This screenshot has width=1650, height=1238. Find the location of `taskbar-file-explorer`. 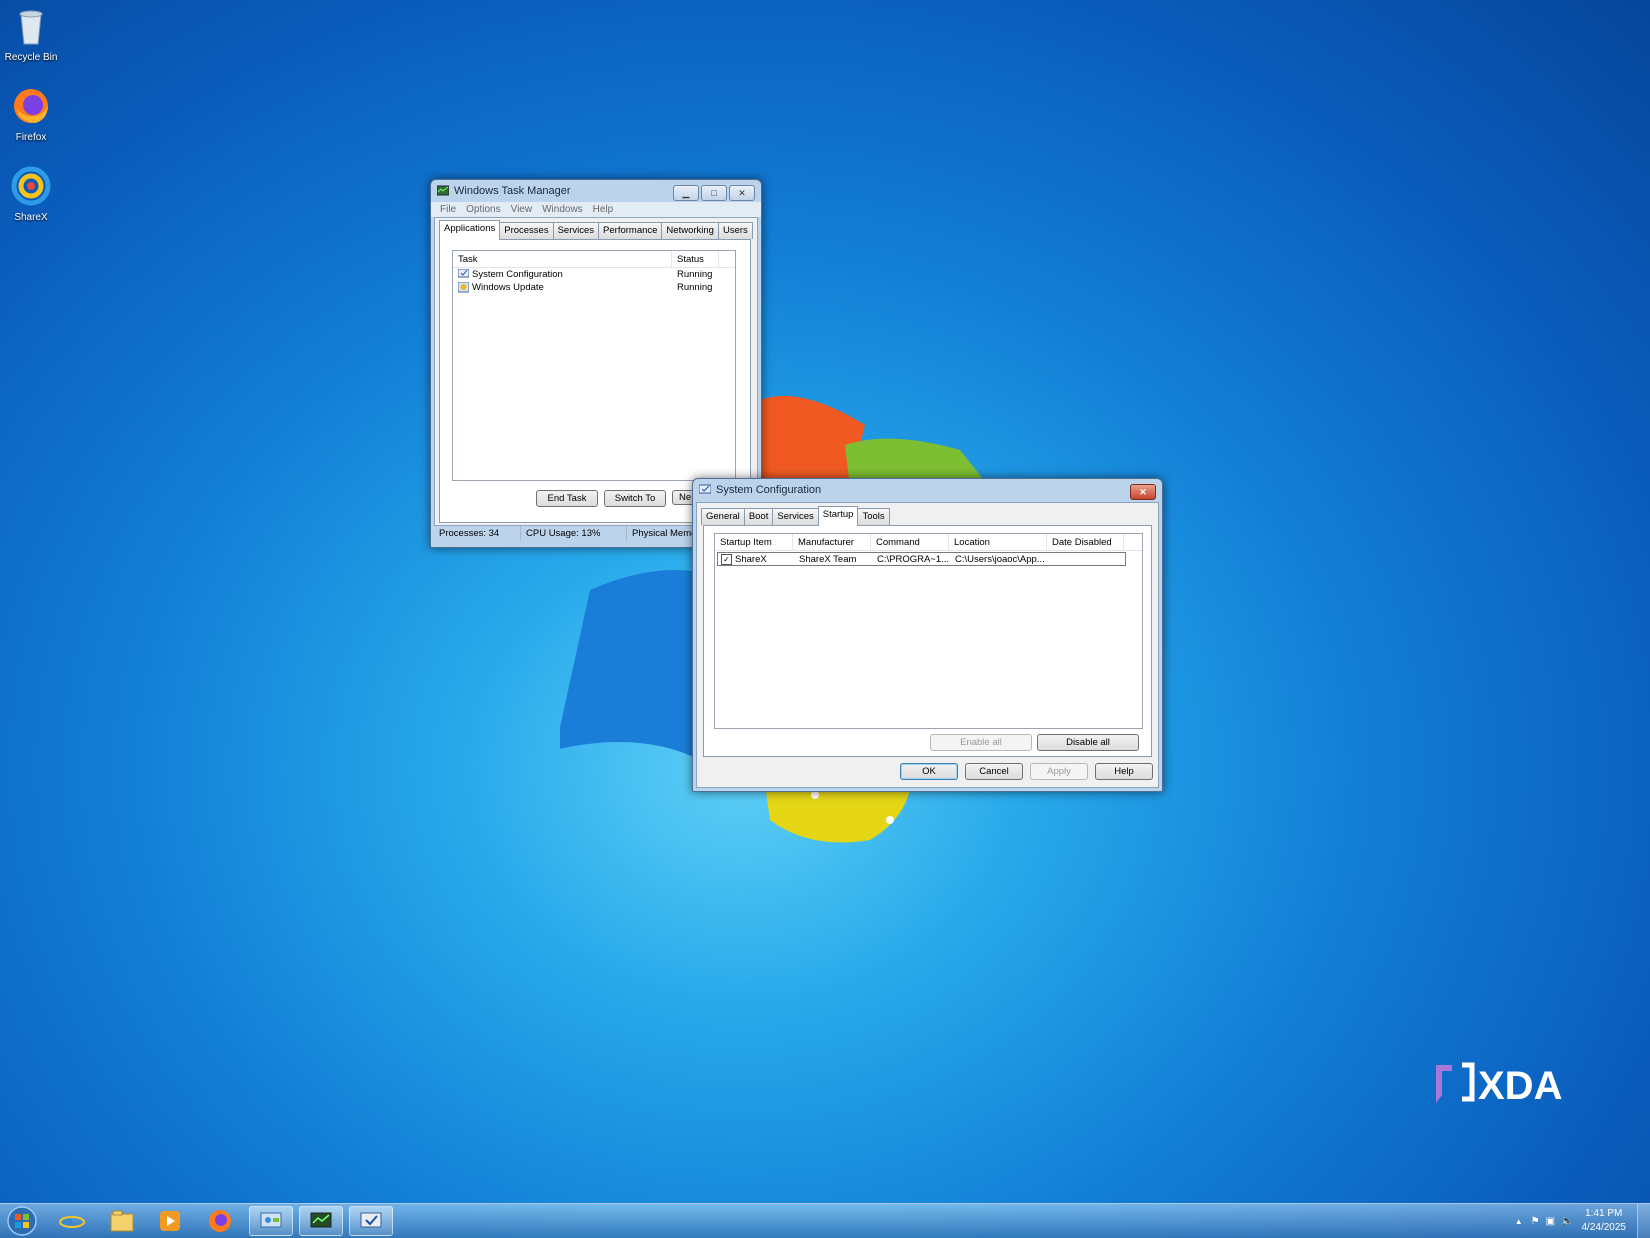

taskbar-file-explorer is located at coordinates (122, 1221).